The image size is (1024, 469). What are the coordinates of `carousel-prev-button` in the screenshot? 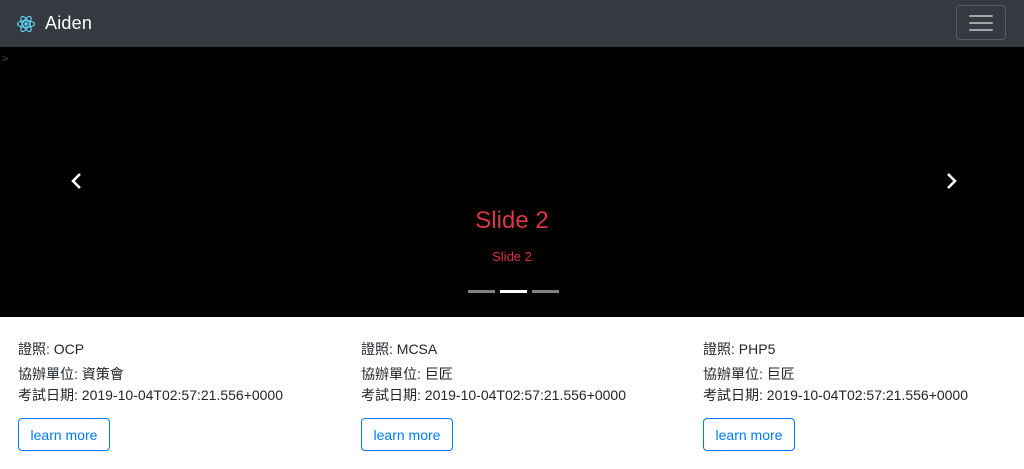 It's located at (77, 181).